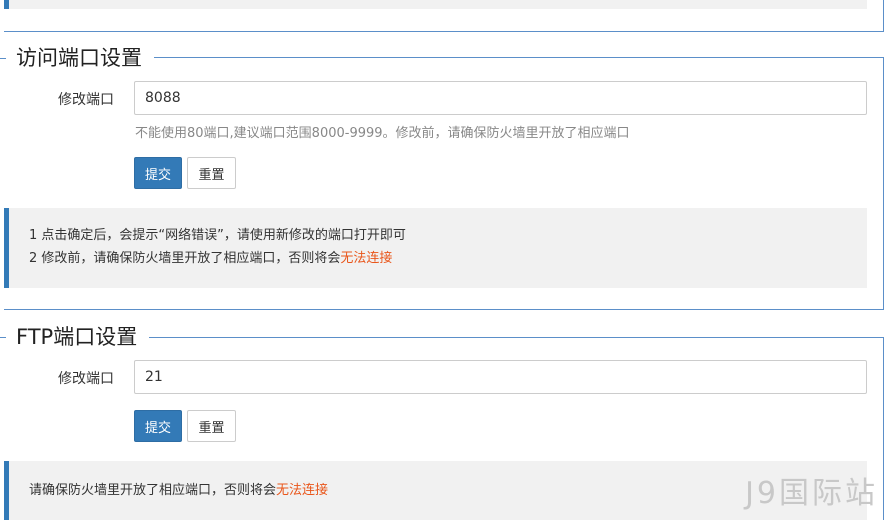 Image resolution: width=892 pixels, height=520 pixels. What do you see at coordinates (811, 493) in the screenshot?
I see `watermark-logo: J9国际站` at bounding box center [811, 493].